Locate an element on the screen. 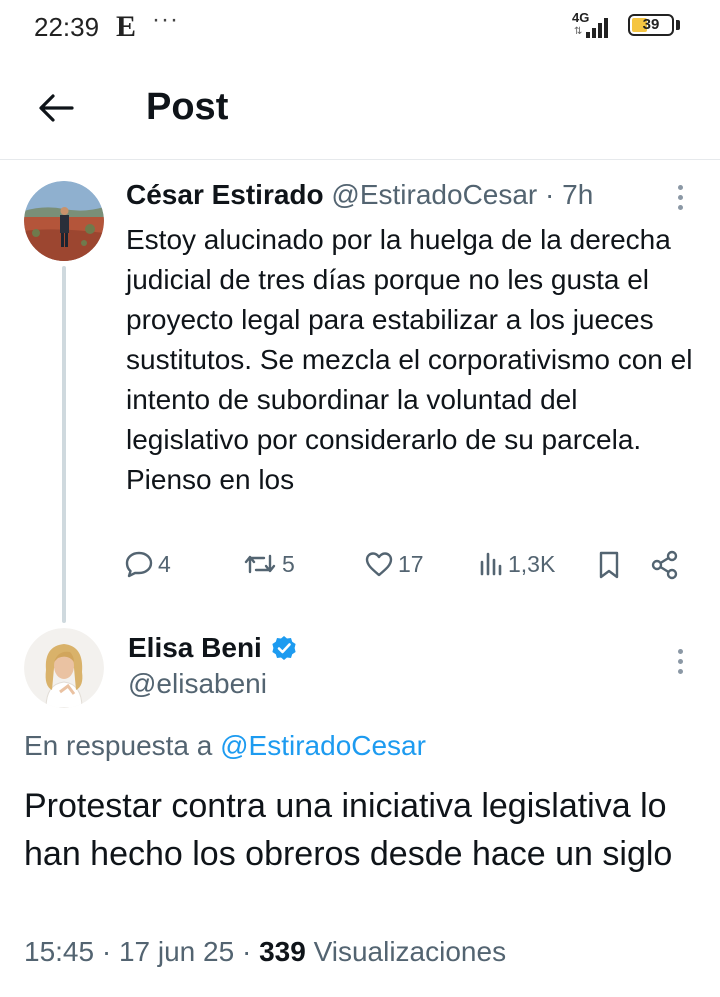 The height and width of the screenshot is (997, 720). retweet-icon is located at coordinates (260, 564).